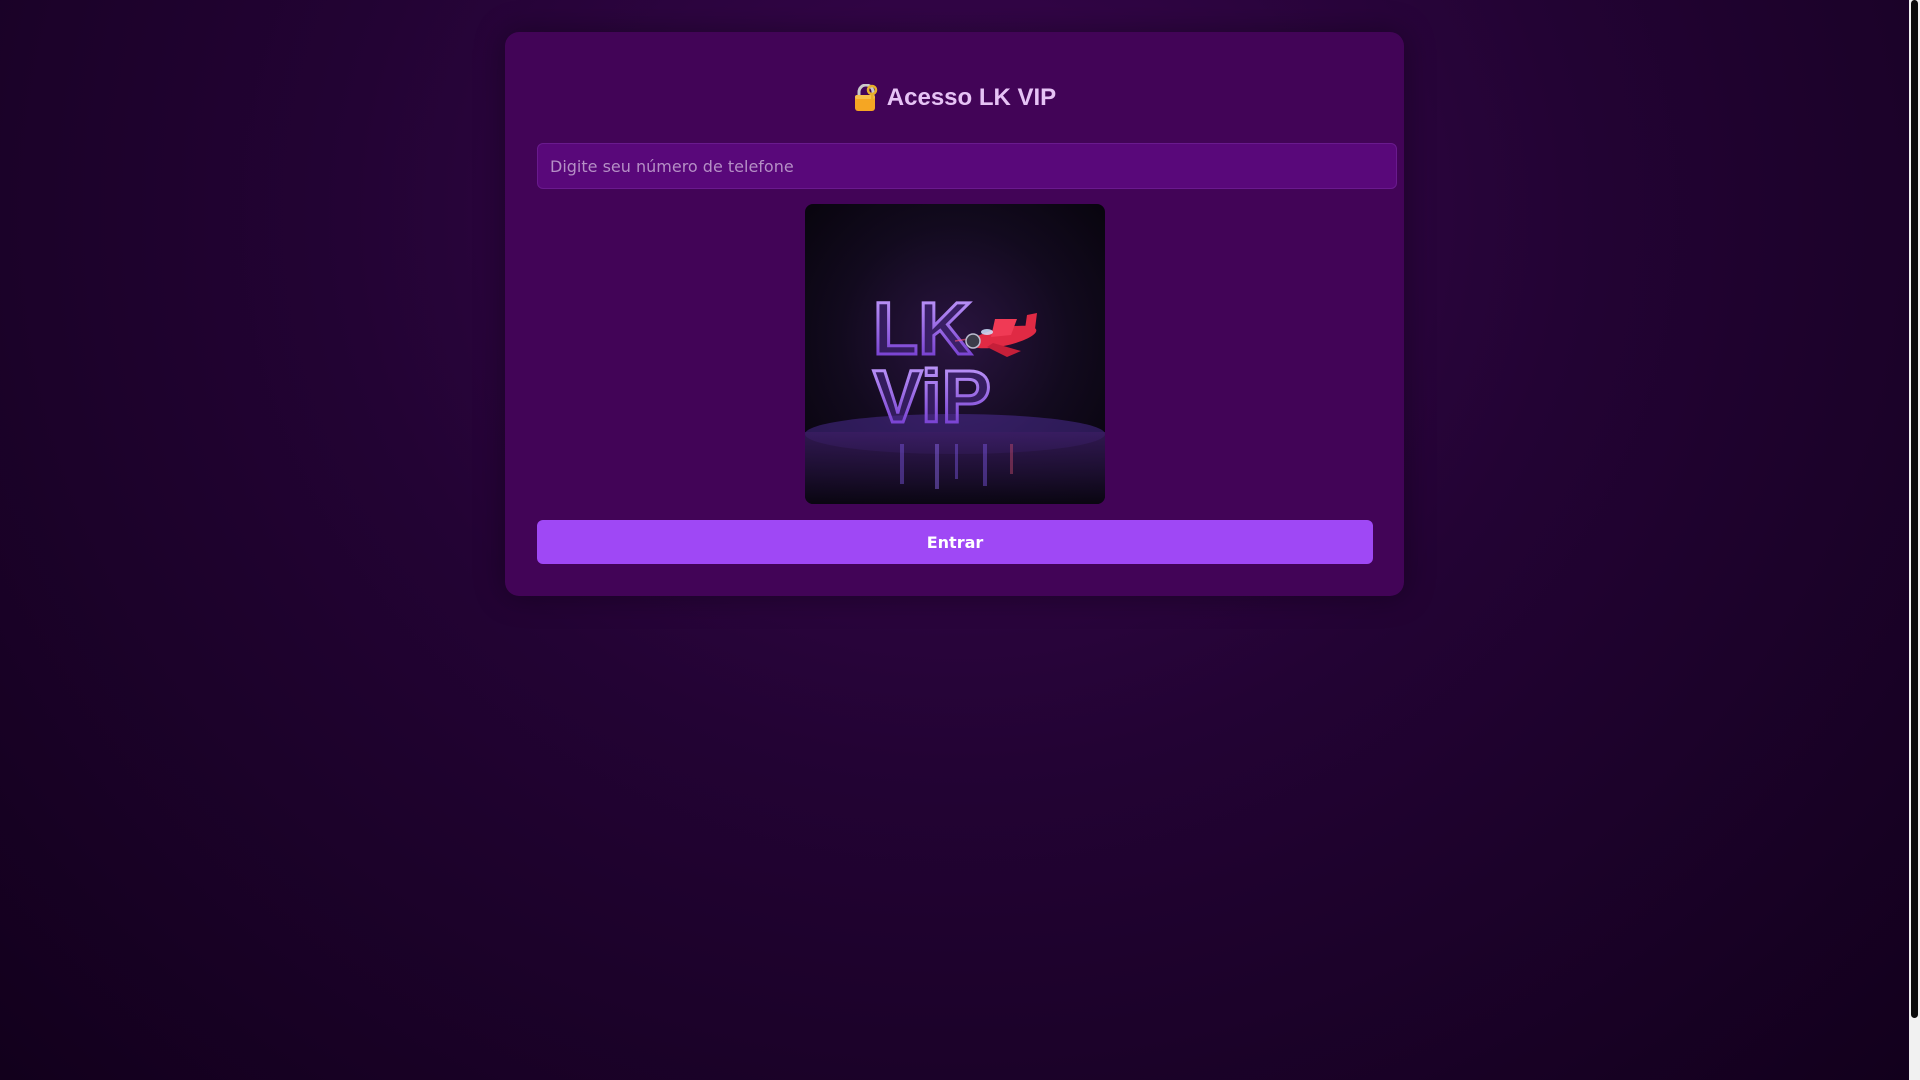  What do you see at coordinates (971, 97) in the screenshot?
I see `page-title: Acesso LK VIP` at bounding box center [971, 97].